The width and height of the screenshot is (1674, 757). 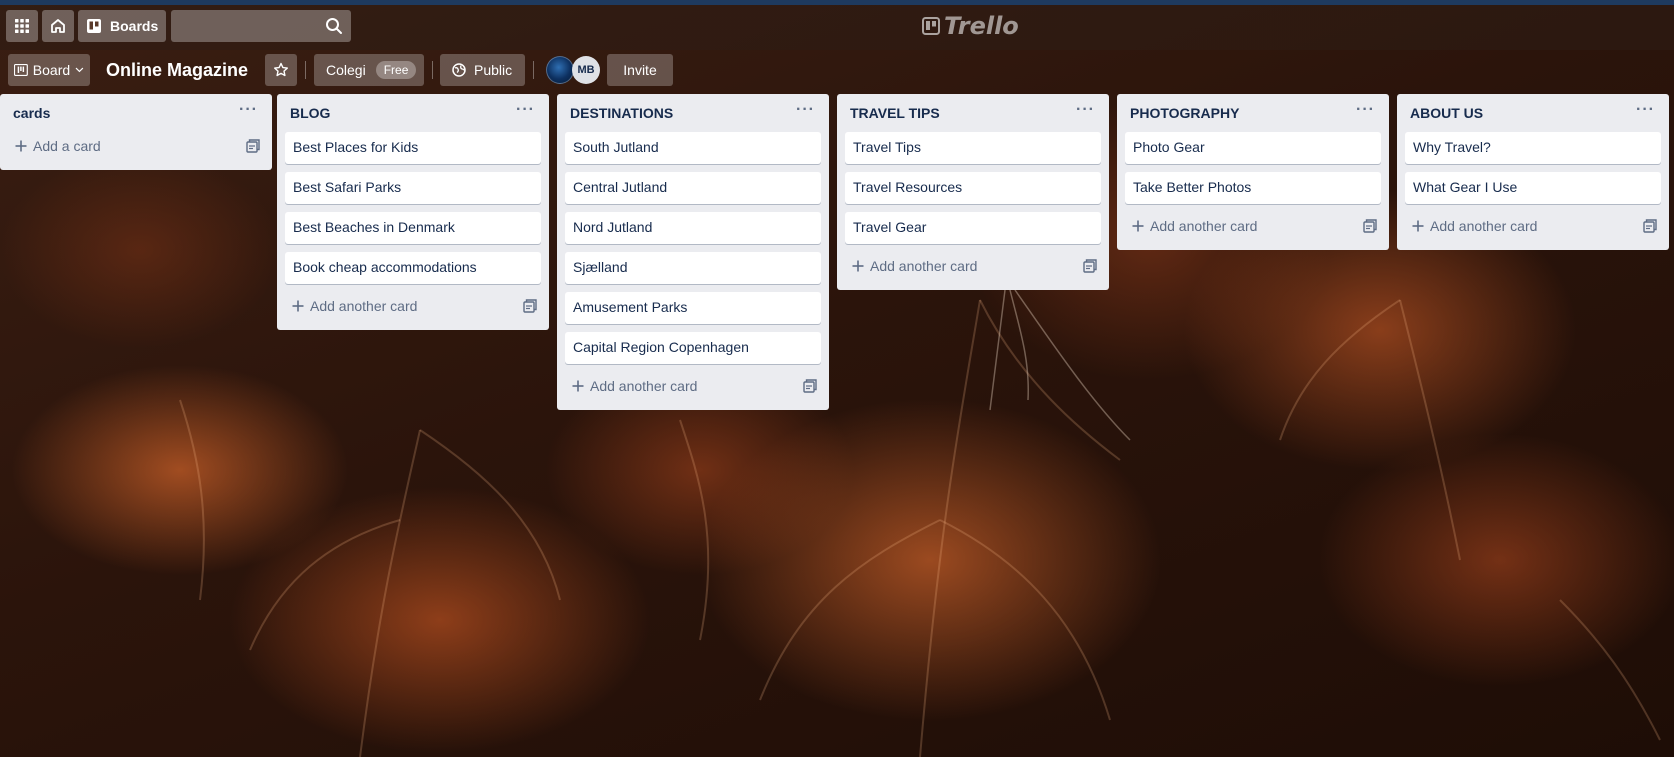 What do you see at coordinates (1253, 113) in the screenshot?
I see `list-header: PHOTOGRAPHY ···` at bounding box center [1253, 113].